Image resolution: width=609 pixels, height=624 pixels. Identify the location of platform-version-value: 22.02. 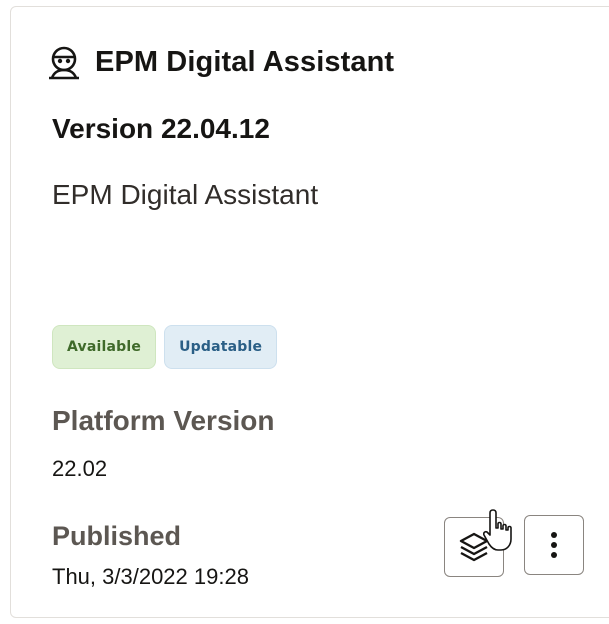
(80, 468).